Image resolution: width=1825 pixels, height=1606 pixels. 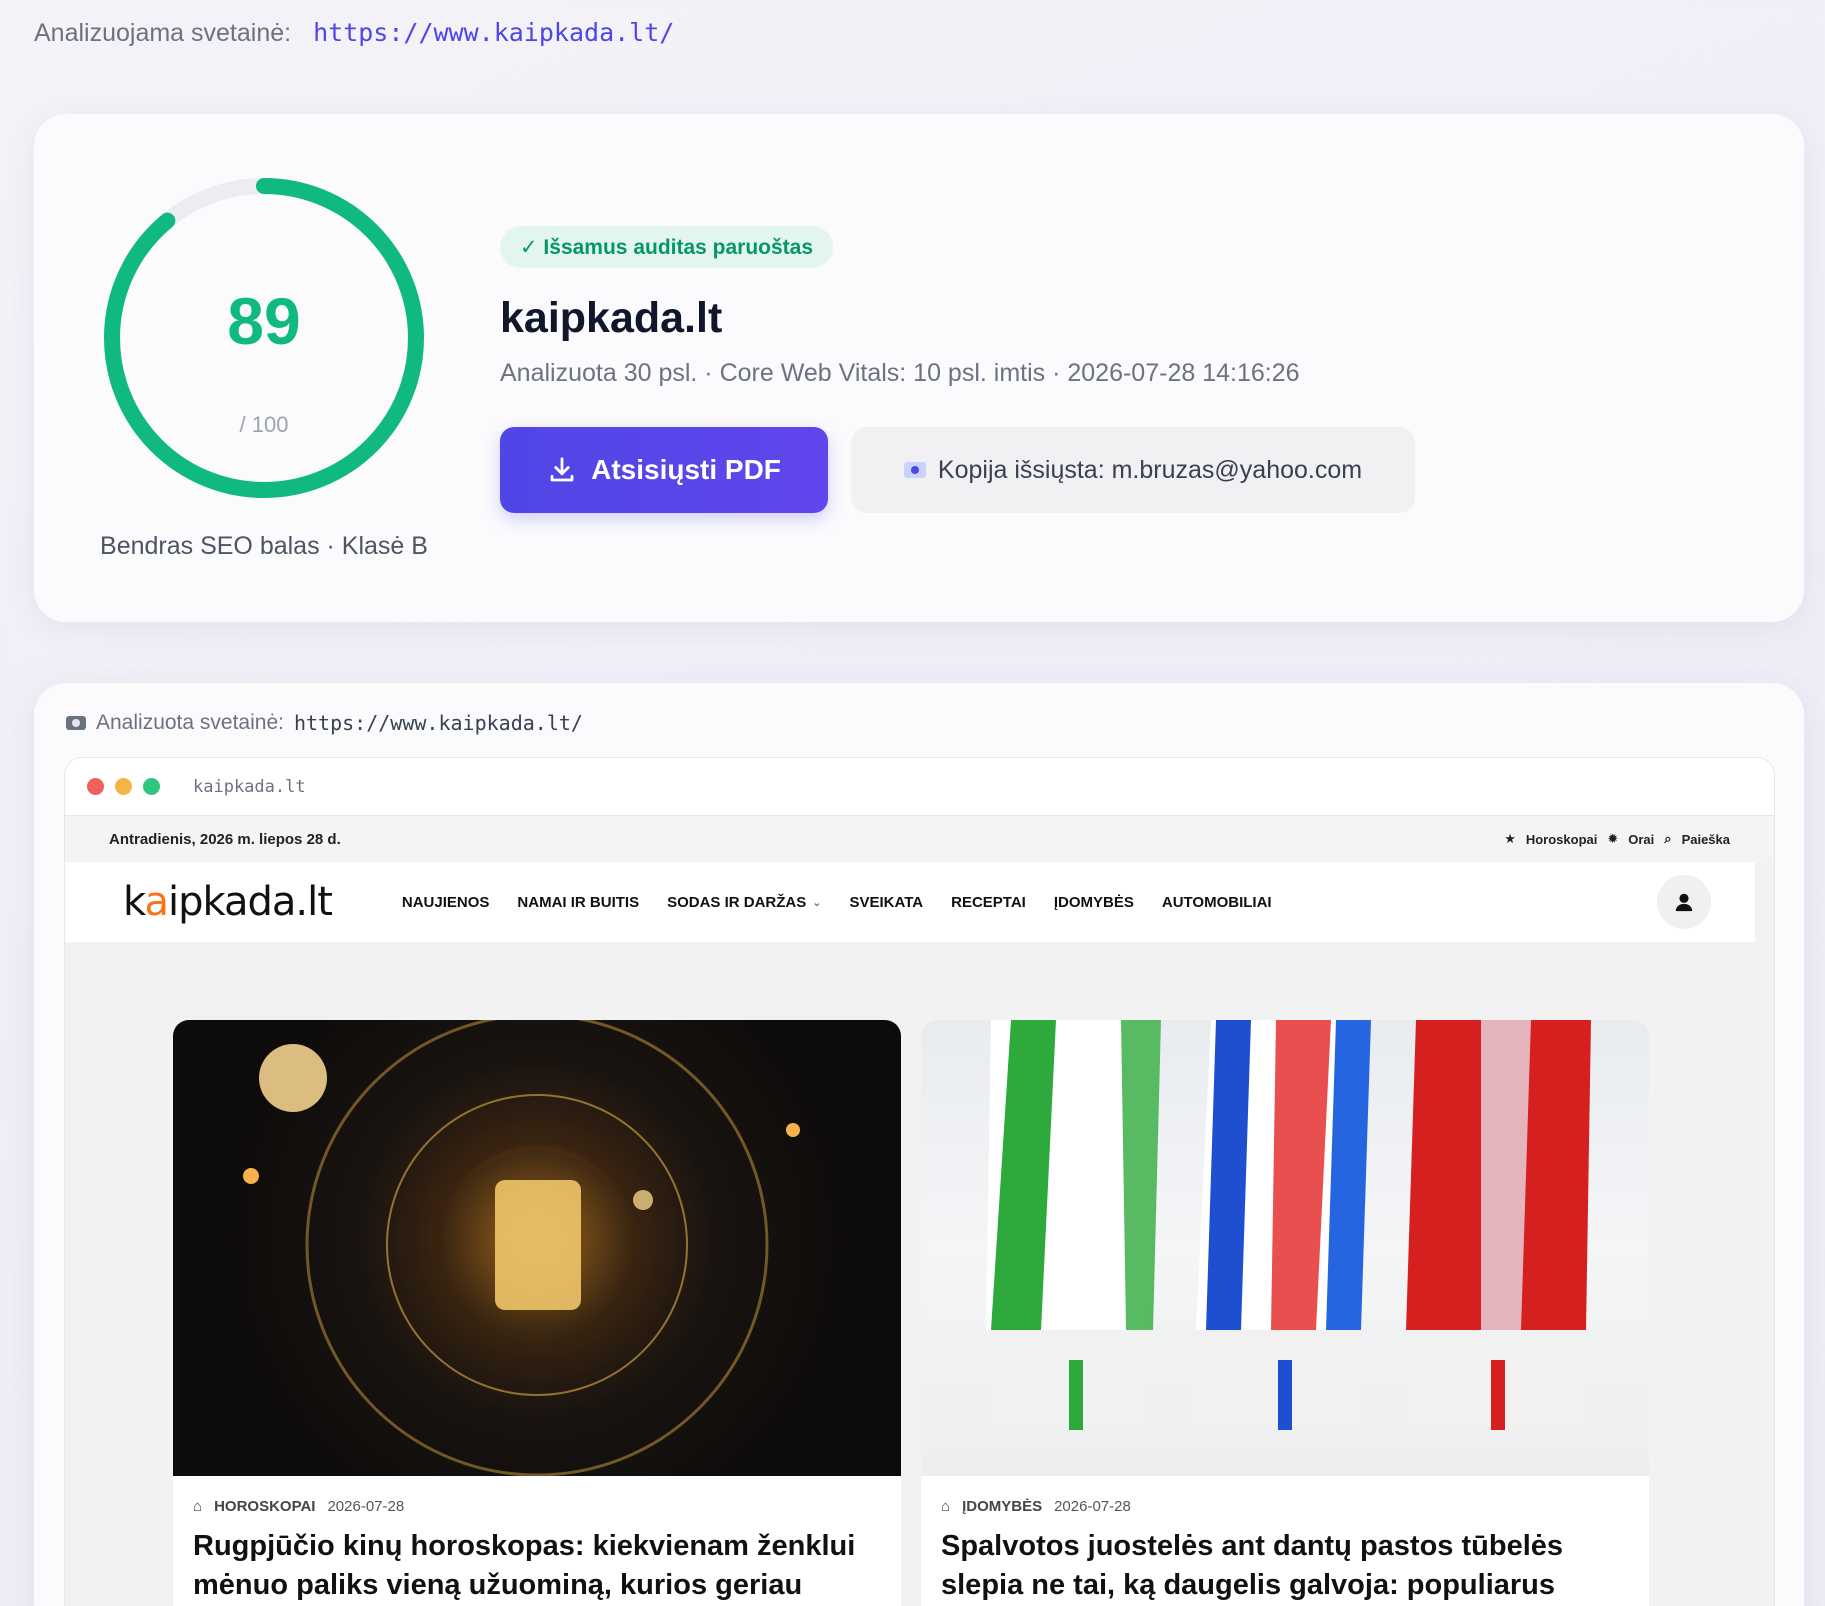 I want to click on download-pdf-button: Atsisiųsti PDF, so click(x=664, y=470).